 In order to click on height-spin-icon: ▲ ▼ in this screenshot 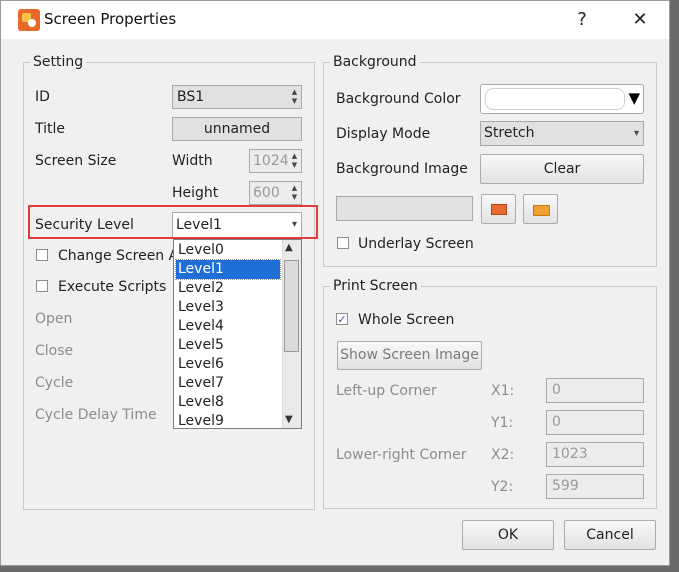, I will do `click(294, 192)`.